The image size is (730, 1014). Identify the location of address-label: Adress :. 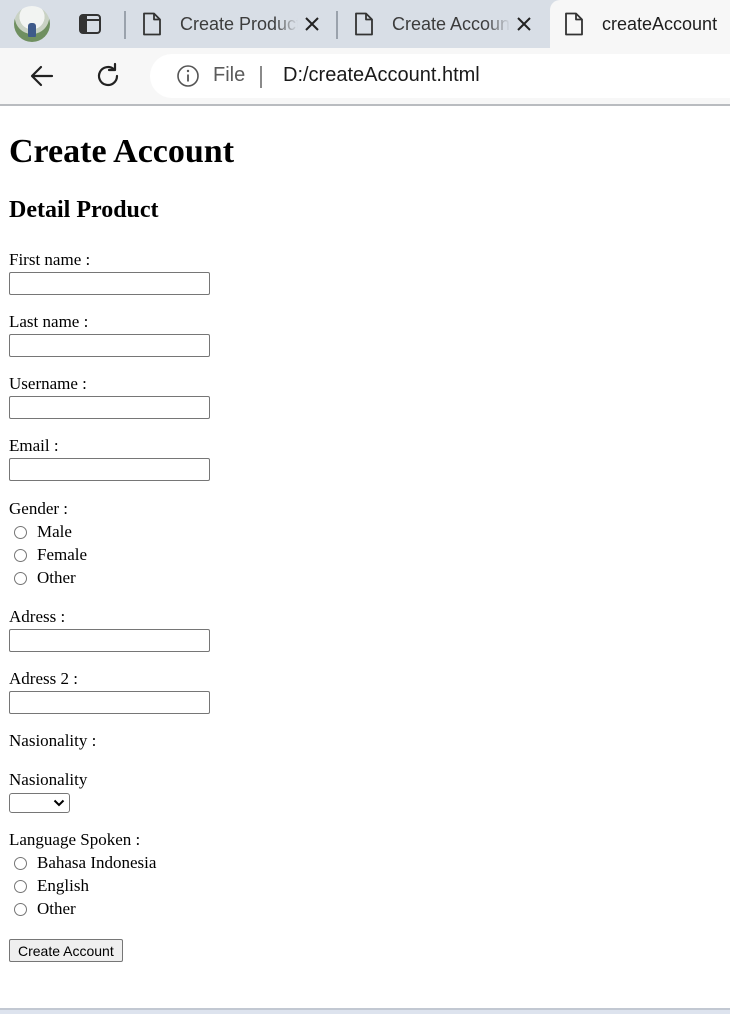
(37, 616).